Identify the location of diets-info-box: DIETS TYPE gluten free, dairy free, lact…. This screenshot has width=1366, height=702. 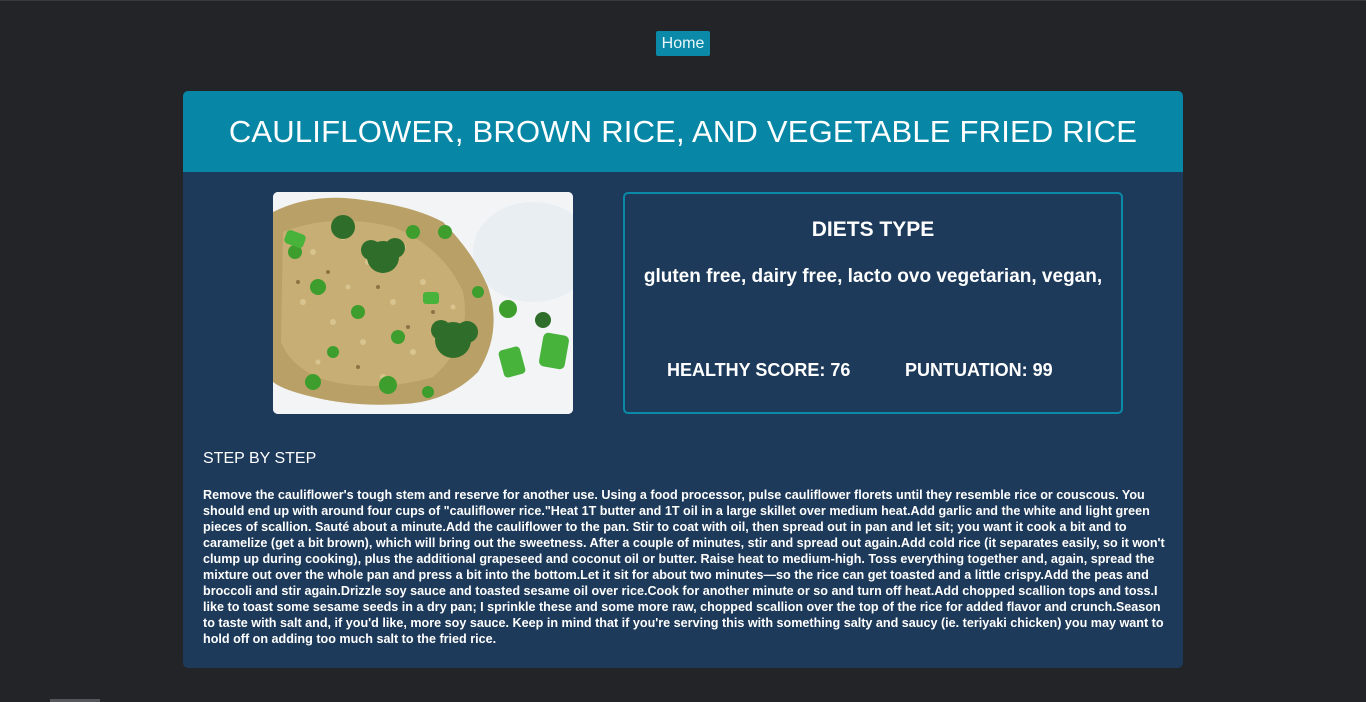
(873, 303).